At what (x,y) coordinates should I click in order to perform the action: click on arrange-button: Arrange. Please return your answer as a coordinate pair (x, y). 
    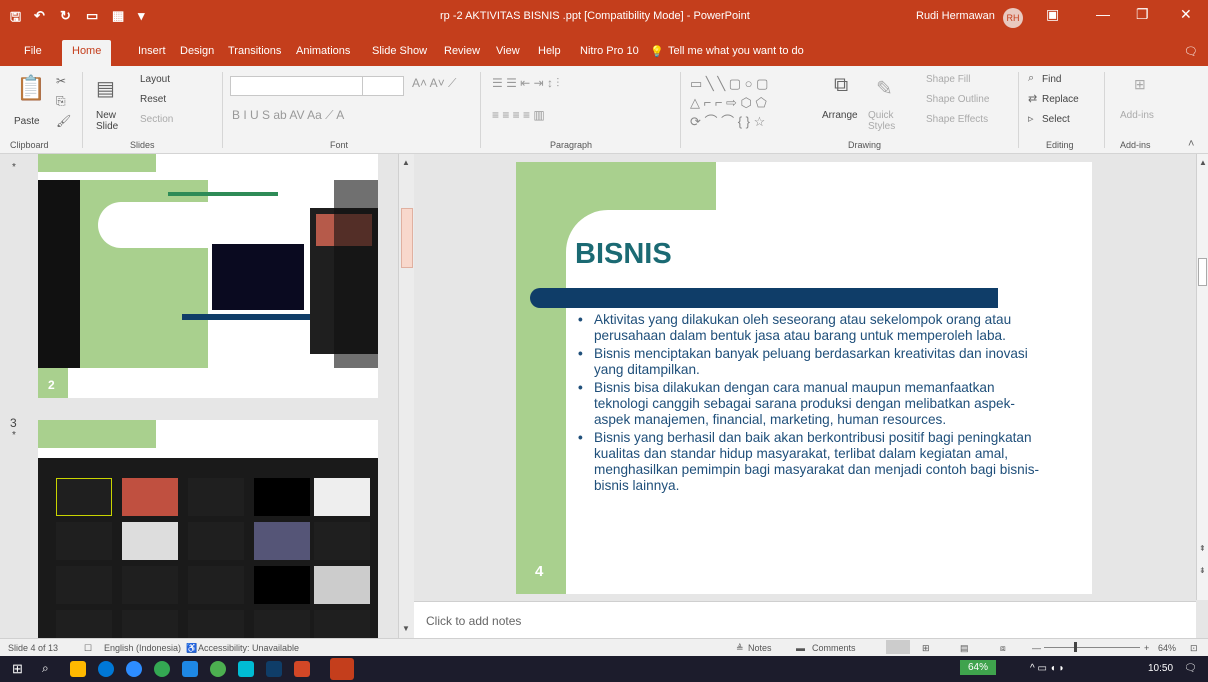
    Looking at the image, I should click on (840, 115).